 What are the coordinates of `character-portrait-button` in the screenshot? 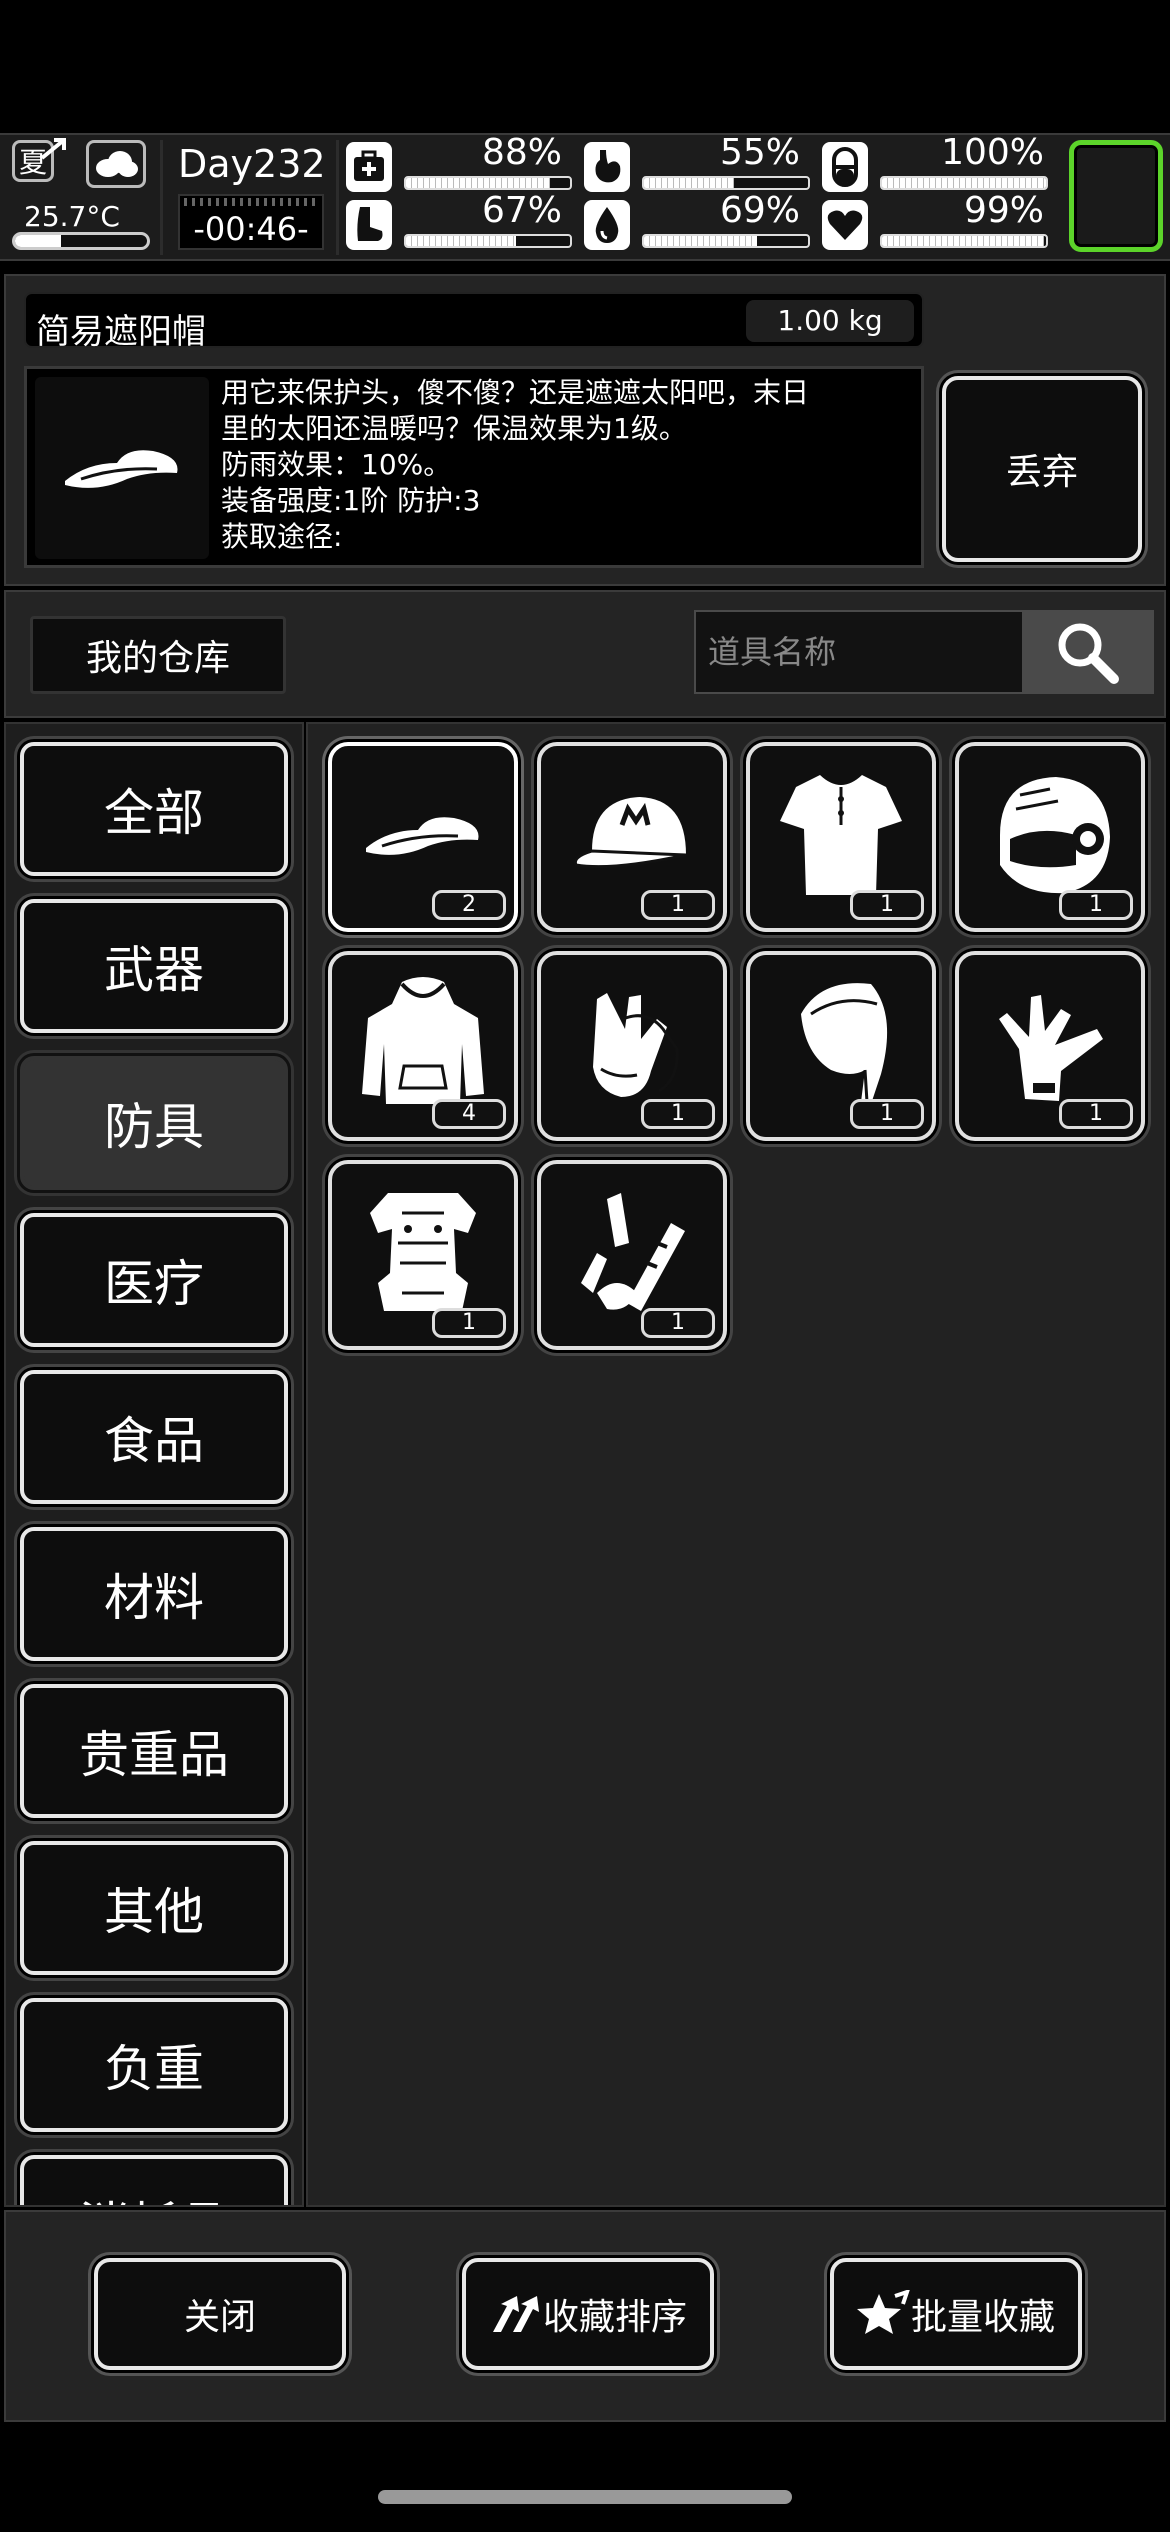 It's located at (1116, 196).